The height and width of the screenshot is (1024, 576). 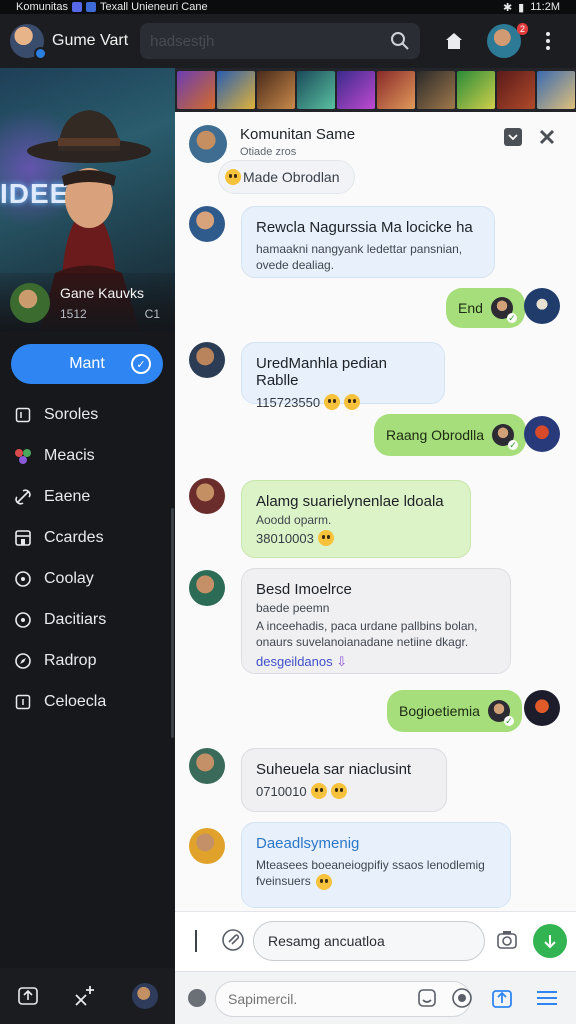 I want to click on menu-icon, so click(x=547, y=998).